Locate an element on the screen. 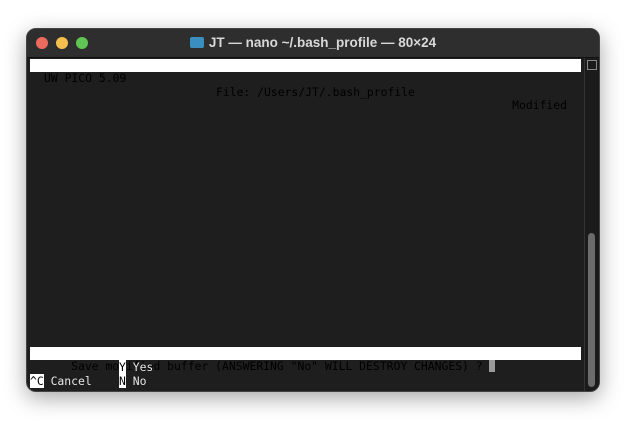  file-name: File: /Users/JT/.bash_profile is located at coordinates (315, 91).